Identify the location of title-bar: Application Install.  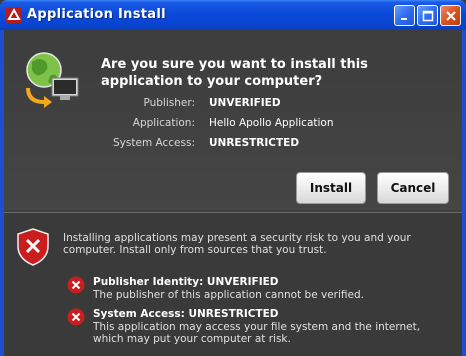
(233, 15).